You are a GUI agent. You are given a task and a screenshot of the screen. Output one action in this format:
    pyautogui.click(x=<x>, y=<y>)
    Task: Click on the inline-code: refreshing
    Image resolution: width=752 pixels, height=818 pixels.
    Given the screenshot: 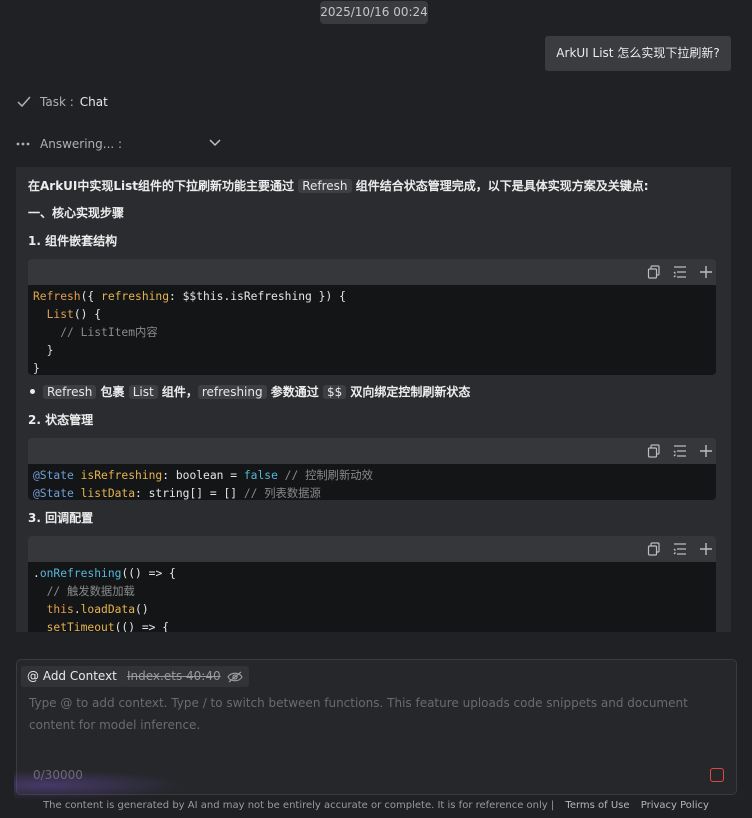 What is the action you would take?
    pyautogui.click(x=232, y=392)
    